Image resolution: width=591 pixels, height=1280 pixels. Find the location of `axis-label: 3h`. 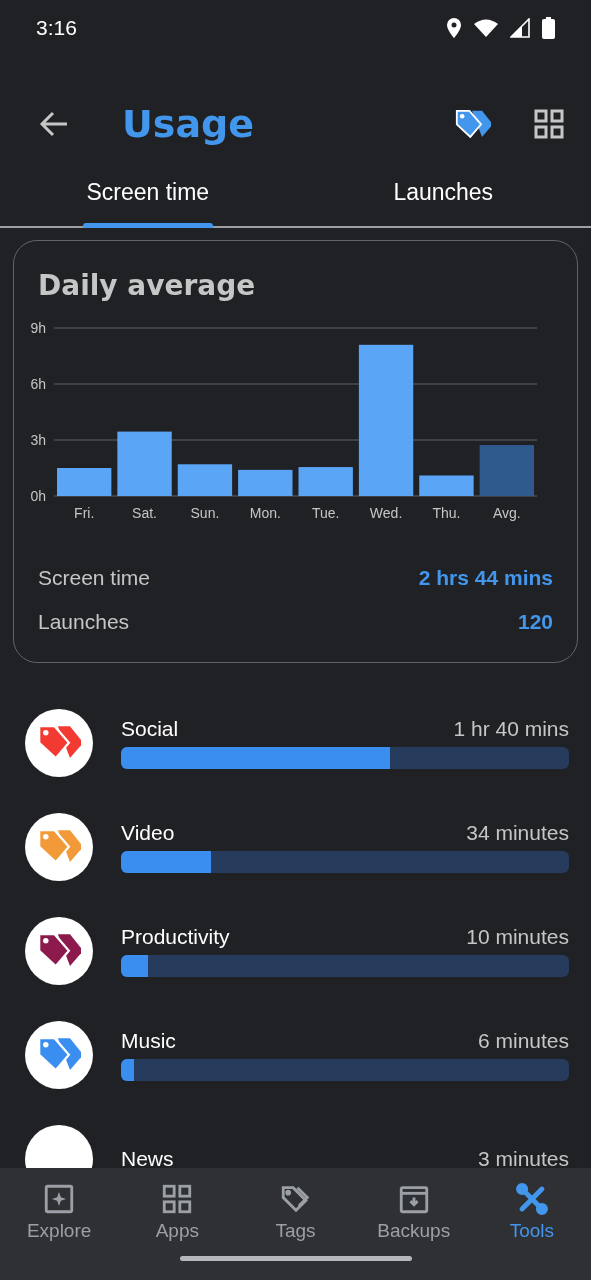

axis-label: 3h is located at coordinates (38, 440).